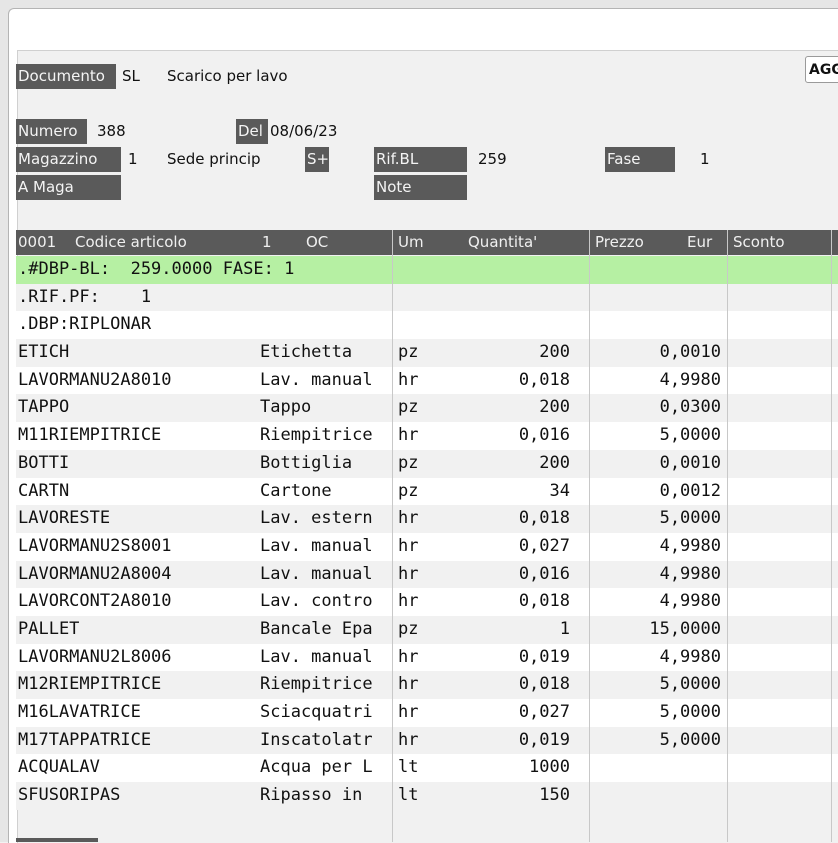  I want to click on quantity-cell: 0,016, so click(544, 436).